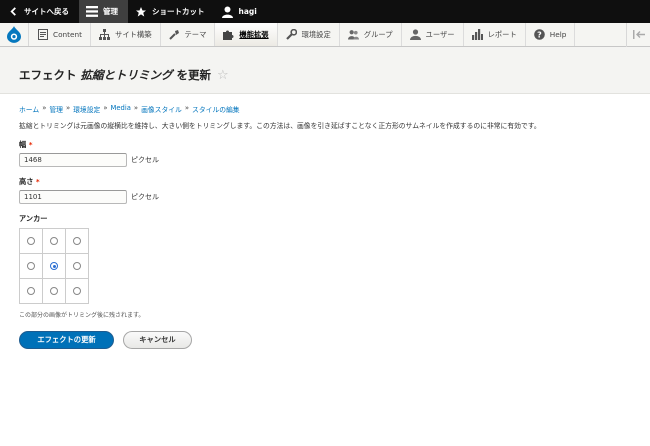 Image resolution: width=650 pixels, height=446 pixels. I want to click on width-label: 幅 *, so click(325, 145).